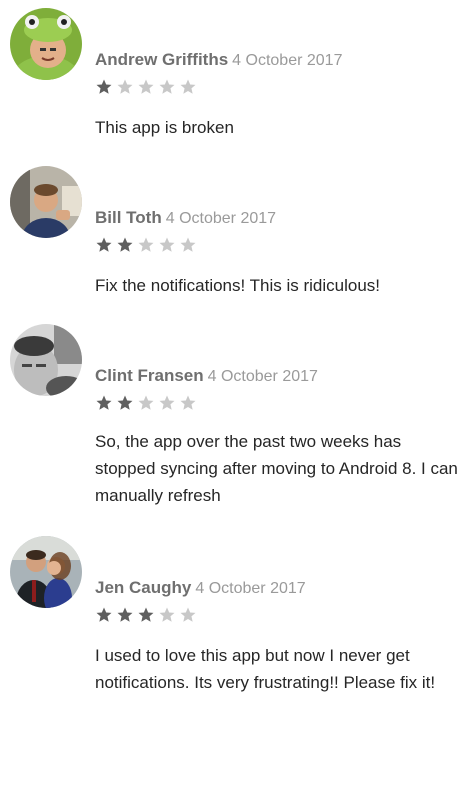  Describe the element at coordinates (128, 217) in the screenshot. I see `author-name: Bill Toth` at that location.